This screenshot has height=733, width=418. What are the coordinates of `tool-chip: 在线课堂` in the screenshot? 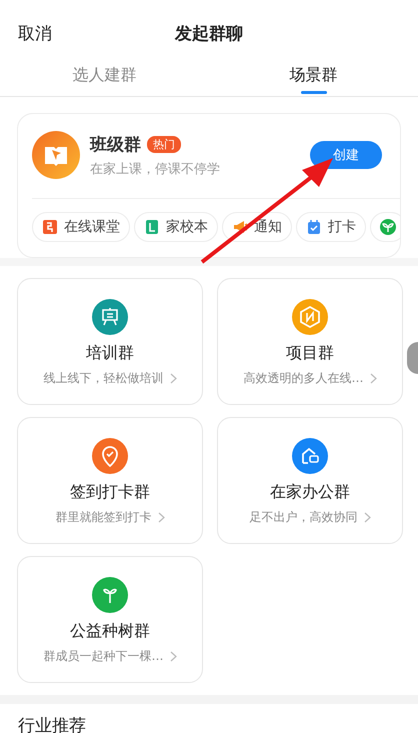 It's located at (81, 227).